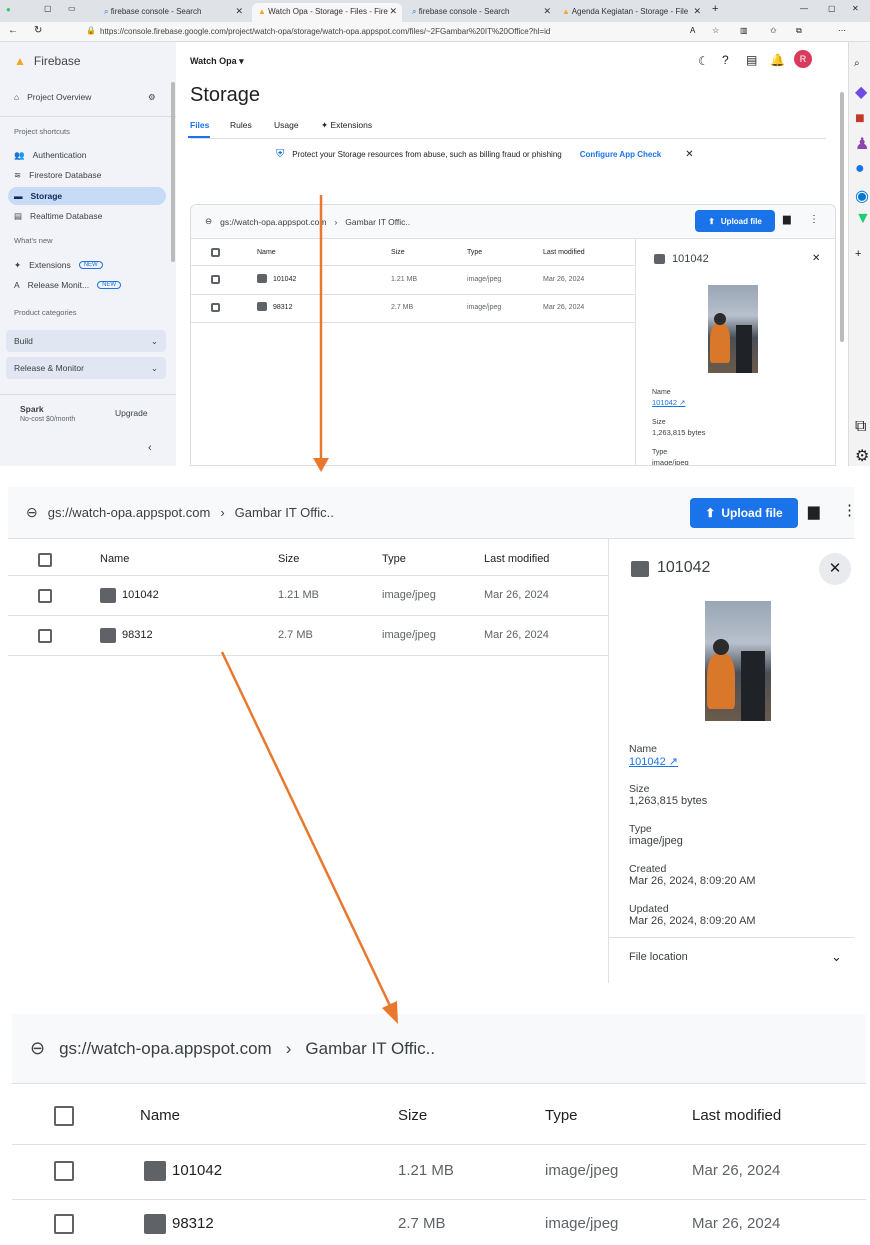  What do you see at coordinates (620, 154) in the screenshot?
I see `configure-app-check-link: Configure App Check` at bounding box center [620, 154].